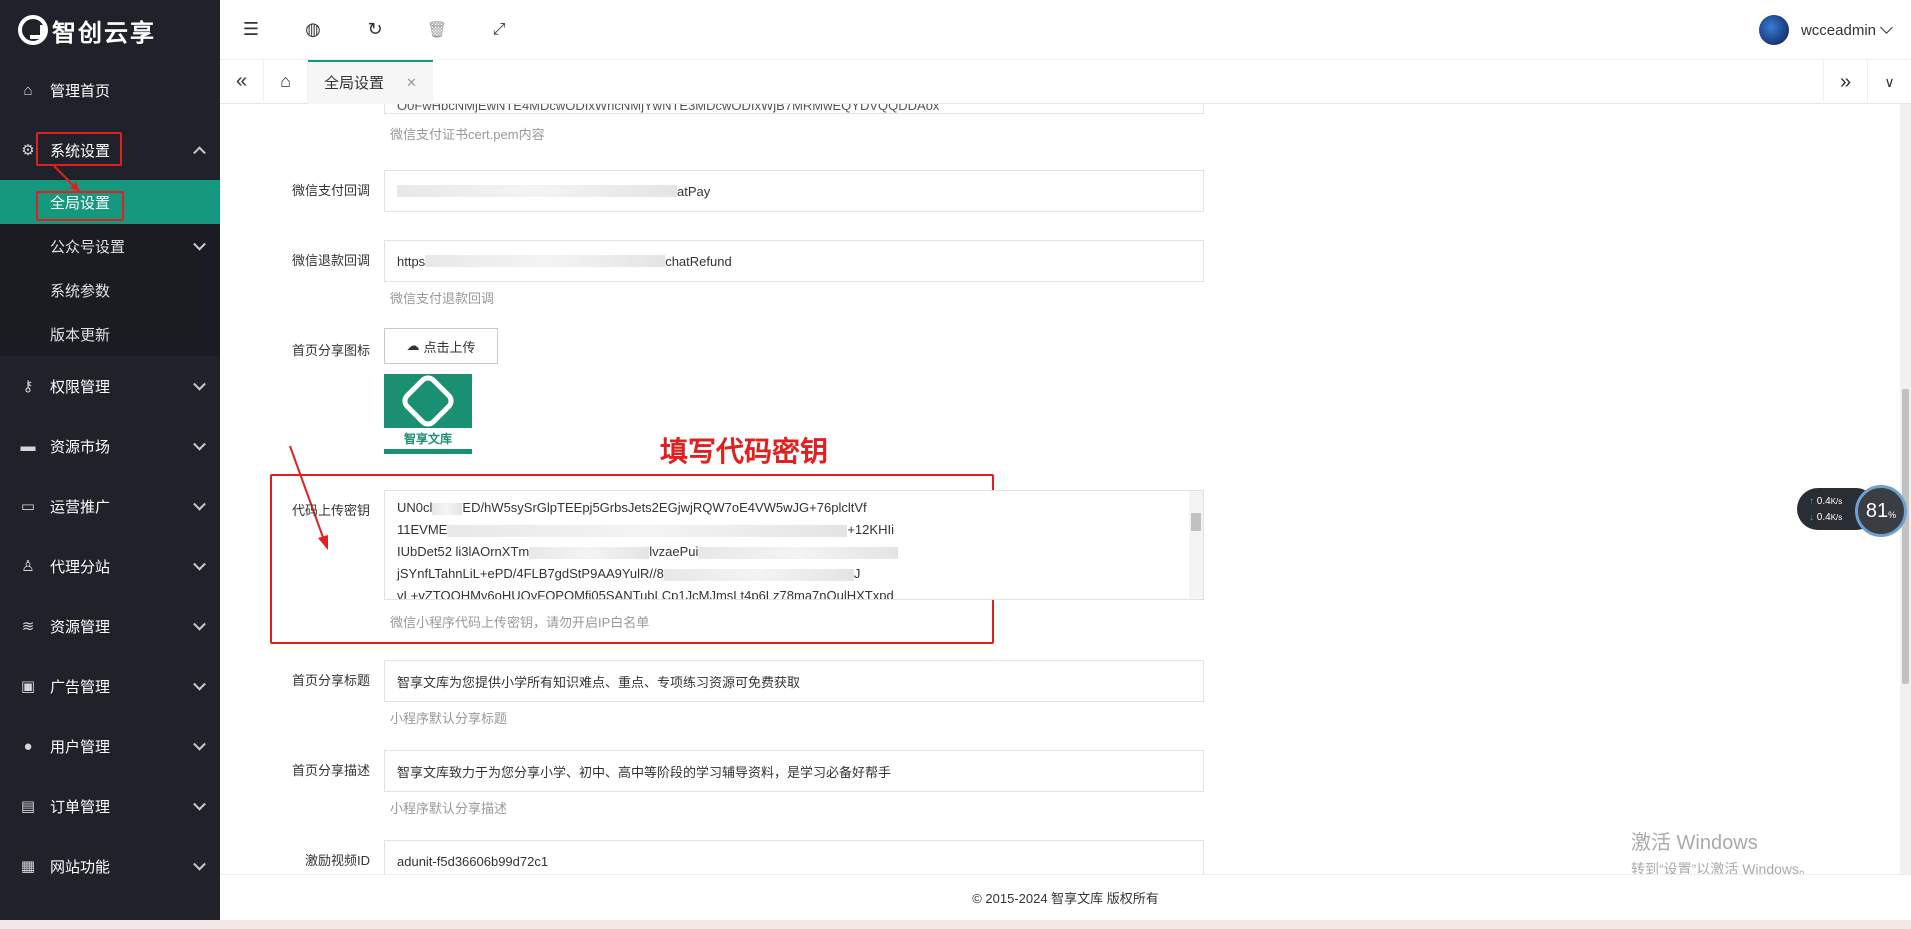 The width and height of the screenshot is (1911, 929). What do you see at coordinates (449, 718) in the screenshot?
I see `share-title-hint: 小程序默认分享标题` at bounding box center [449, 718].